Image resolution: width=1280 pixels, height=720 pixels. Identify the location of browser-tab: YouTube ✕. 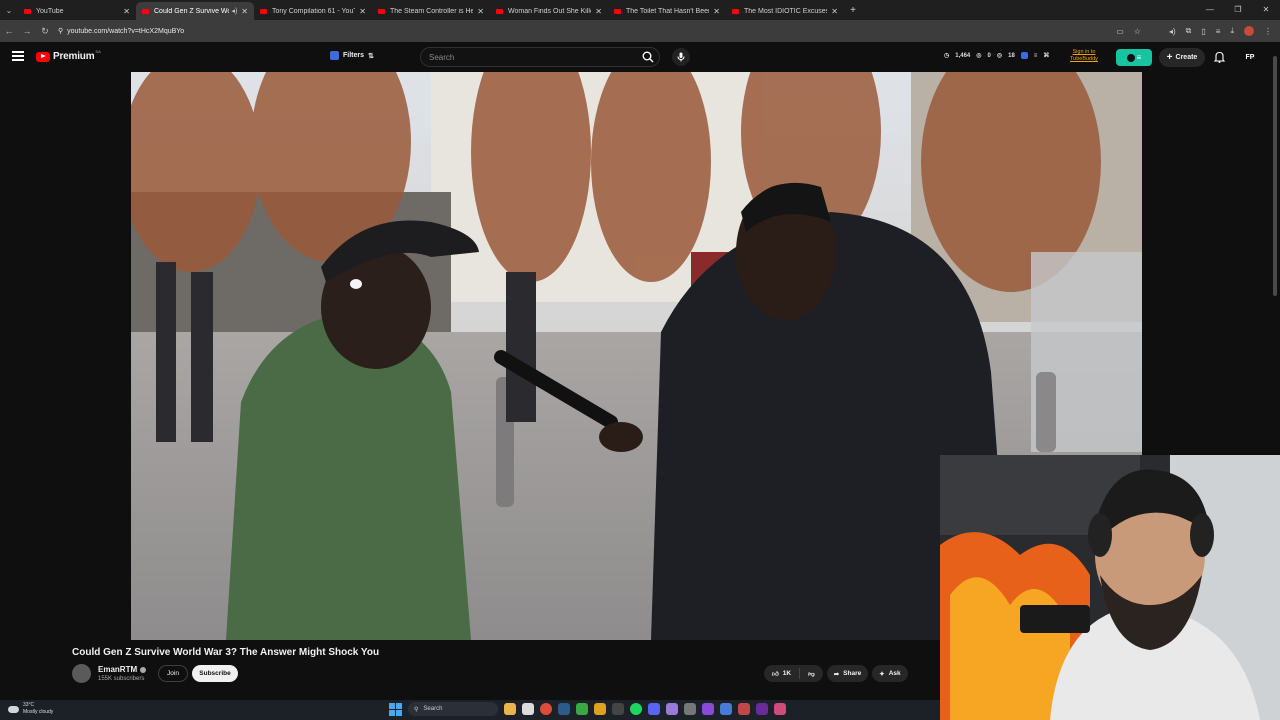
(77, 11).